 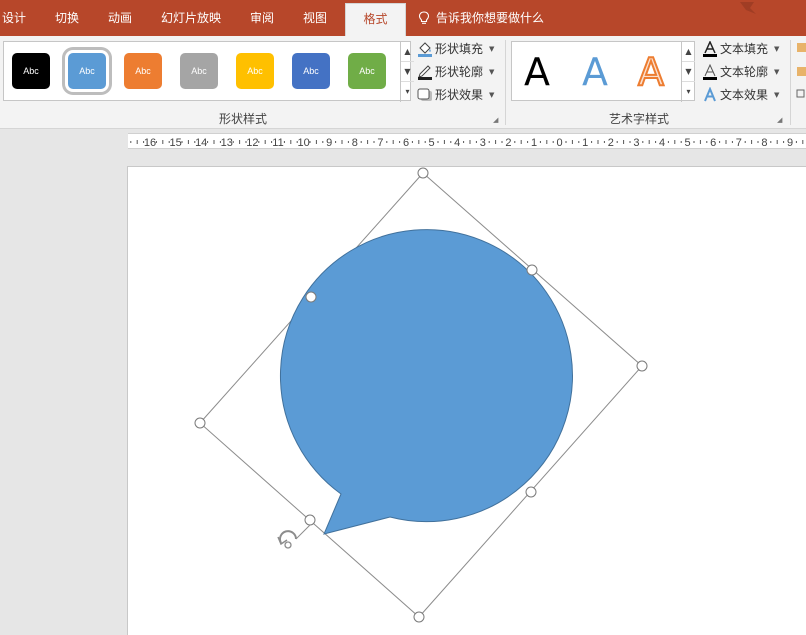 I want to click on shape-effects-icon, so click(x=424, y=94).